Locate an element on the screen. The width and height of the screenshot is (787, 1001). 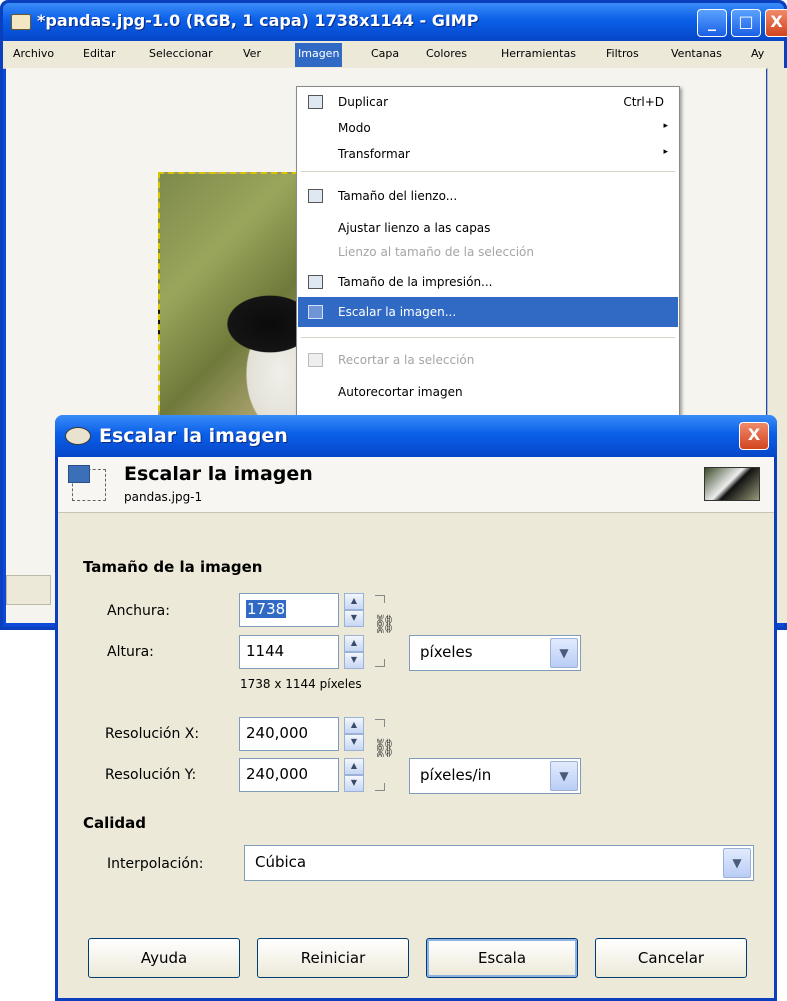
menu-item-label: Ajustar lienzo a las capas is located at coordinates (414, 228).